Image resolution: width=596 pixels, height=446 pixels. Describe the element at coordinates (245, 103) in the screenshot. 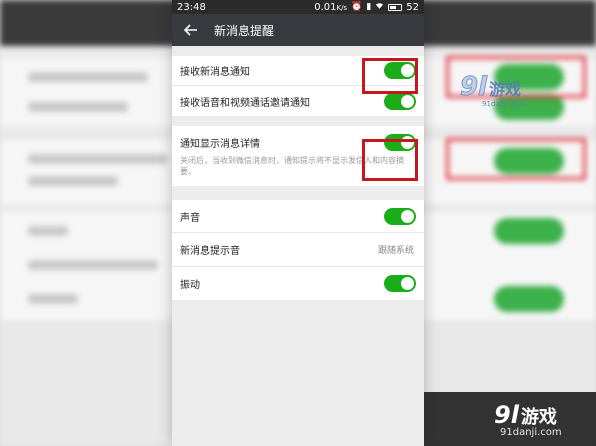

I see `setting-label: 接收语音和视频通话邀请通知` at that location.